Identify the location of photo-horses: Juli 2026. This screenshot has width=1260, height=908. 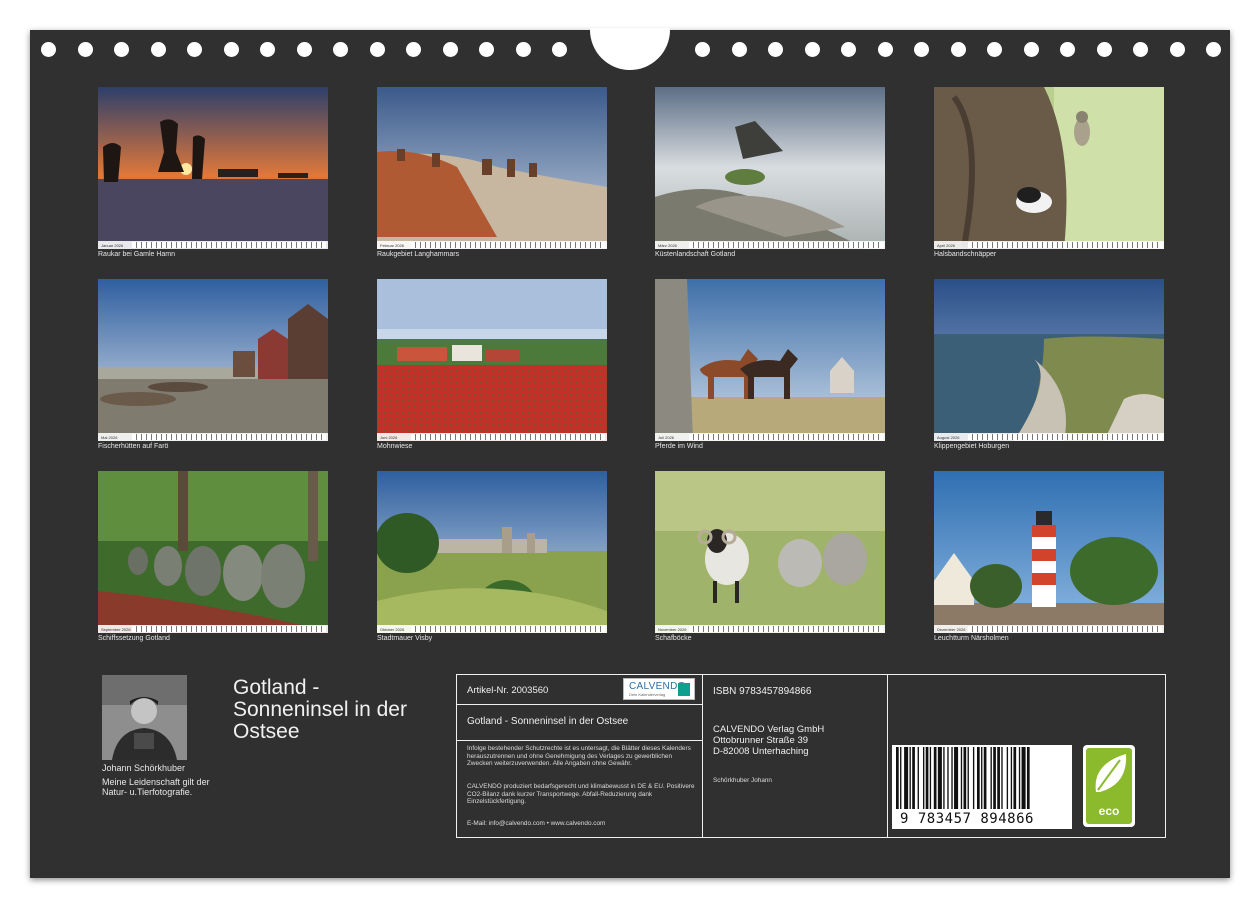
(770, 360).